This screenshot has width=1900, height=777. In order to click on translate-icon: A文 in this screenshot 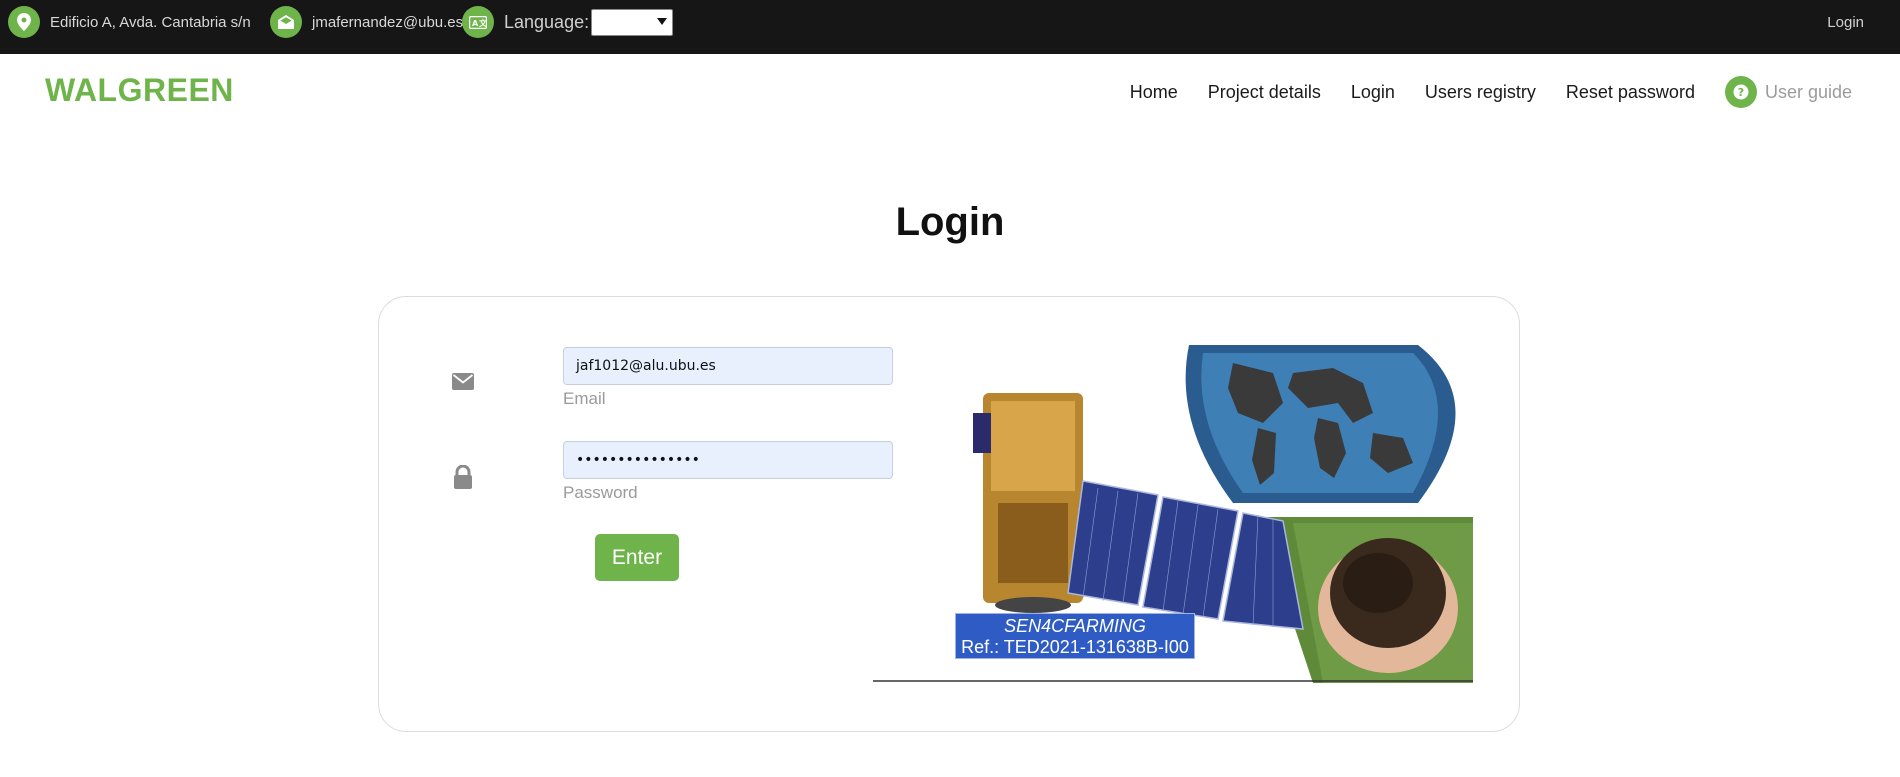, I will do `click(478, 22)`.